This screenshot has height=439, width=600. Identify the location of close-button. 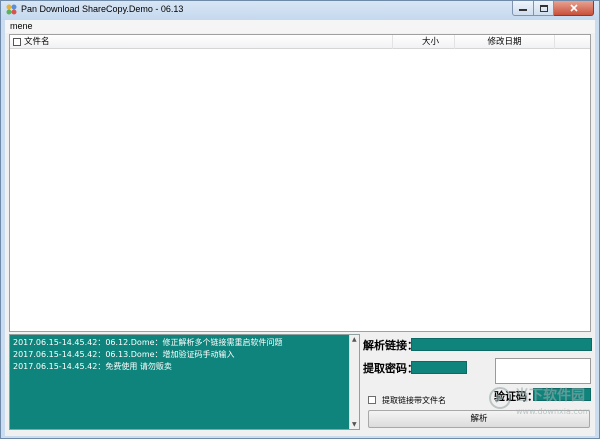
(574, 8).